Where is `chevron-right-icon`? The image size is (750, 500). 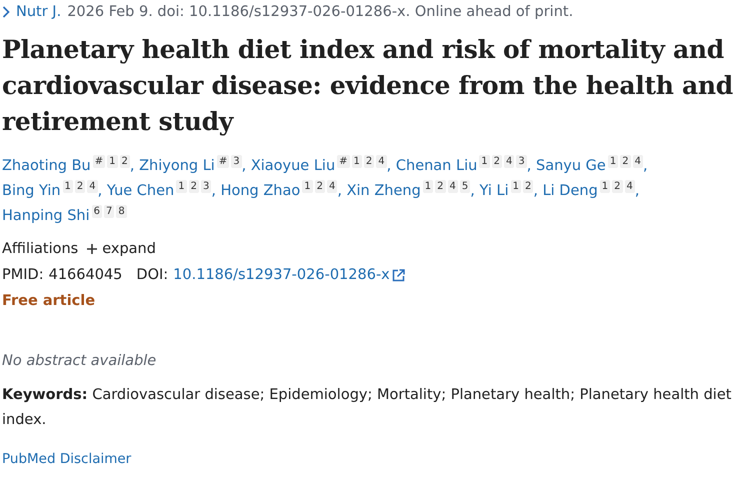 chevron-right-icon is located at coordinates (6, 12).